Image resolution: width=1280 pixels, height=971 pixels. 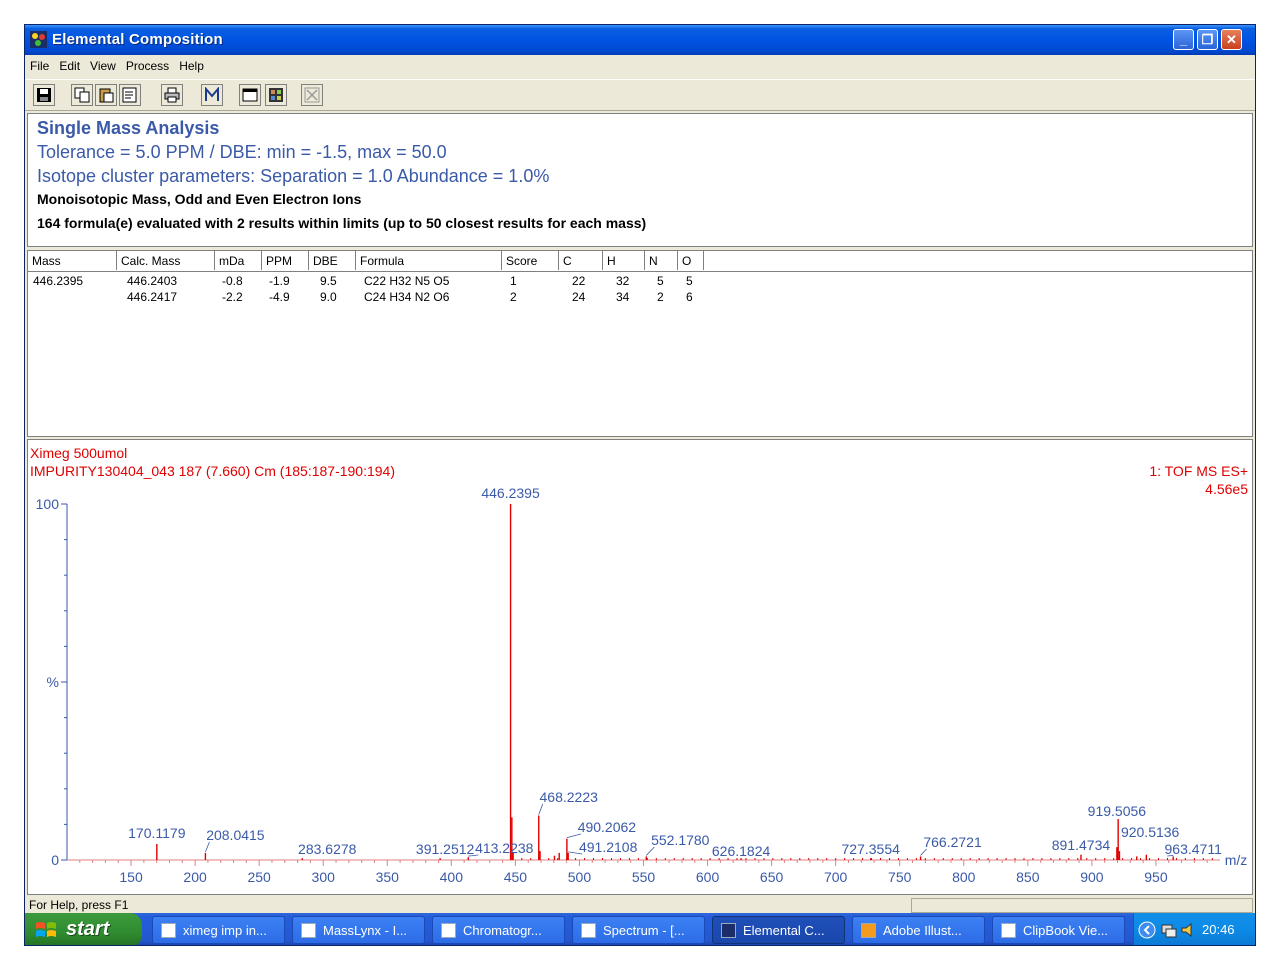 What do you see at coordinates (868, 930) in the screenshot?
I see `illustrator-icon` at bounding box center [868, 930].